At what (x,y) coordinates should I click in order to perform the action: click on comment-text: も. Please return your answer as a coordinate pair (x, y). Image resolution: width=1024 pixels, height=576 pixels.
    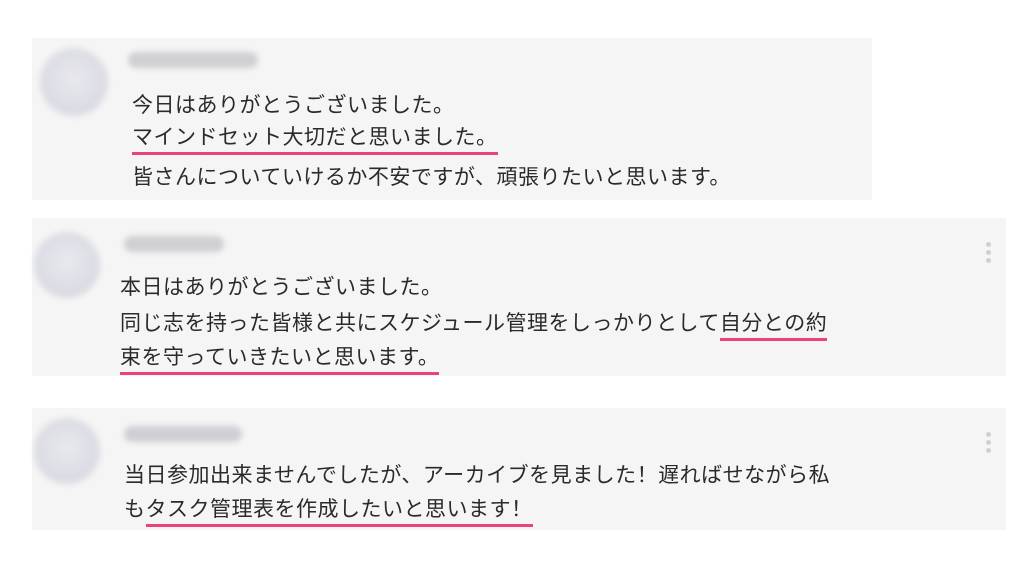
    Looking at the image, I should click on (135, 509).